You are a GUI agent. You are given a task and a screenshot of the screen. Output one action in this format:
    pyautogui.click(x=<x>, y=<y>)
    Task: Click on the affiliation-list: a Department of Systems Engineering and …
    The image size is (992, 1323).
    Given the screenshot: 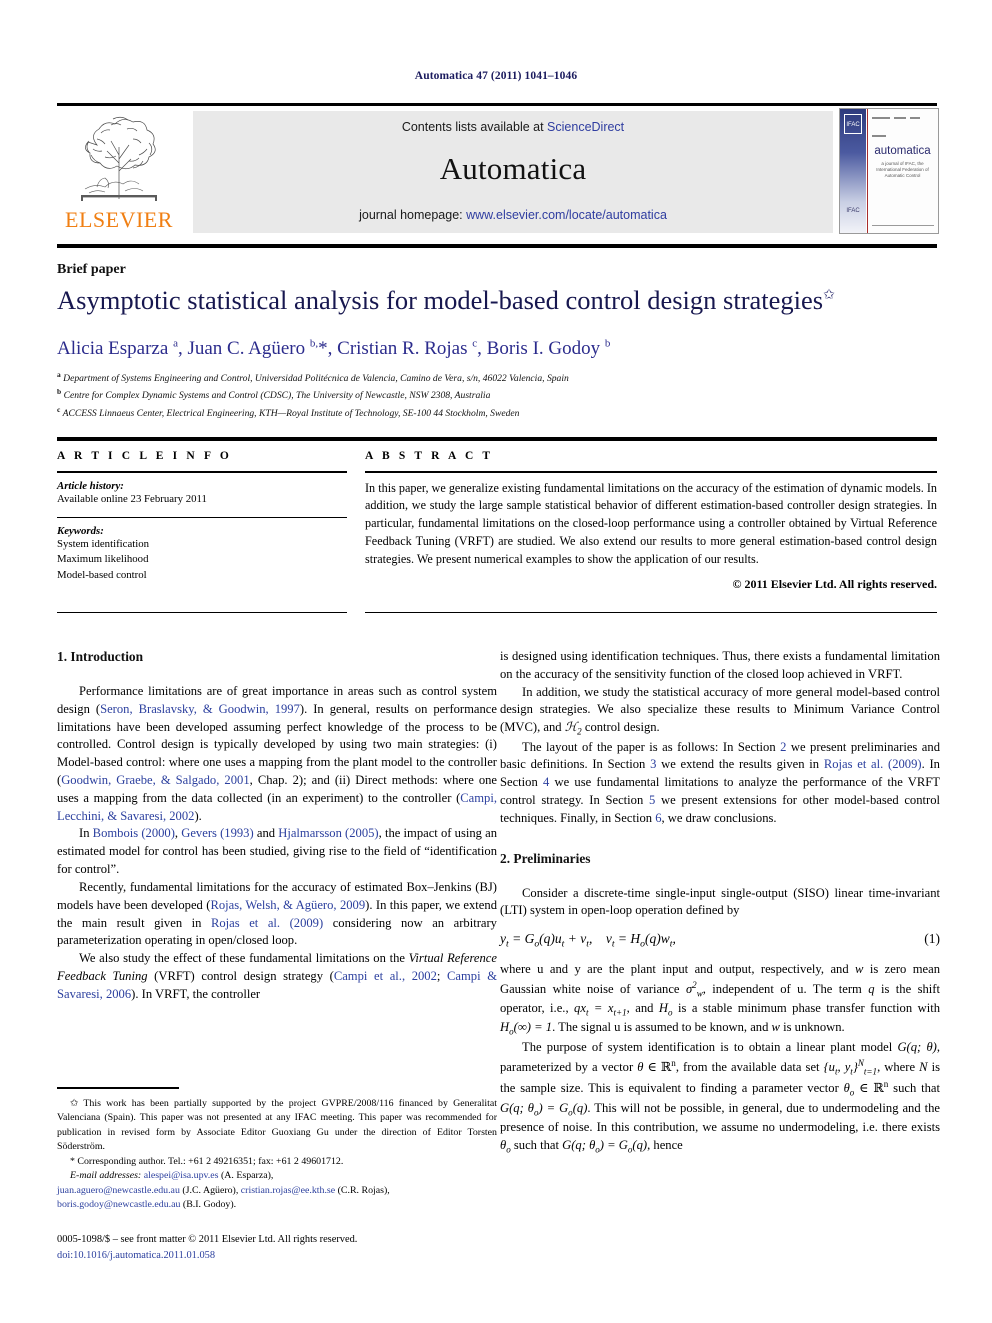 What is the action you would take?
    pyautogui.click(x=497, y=395)
    